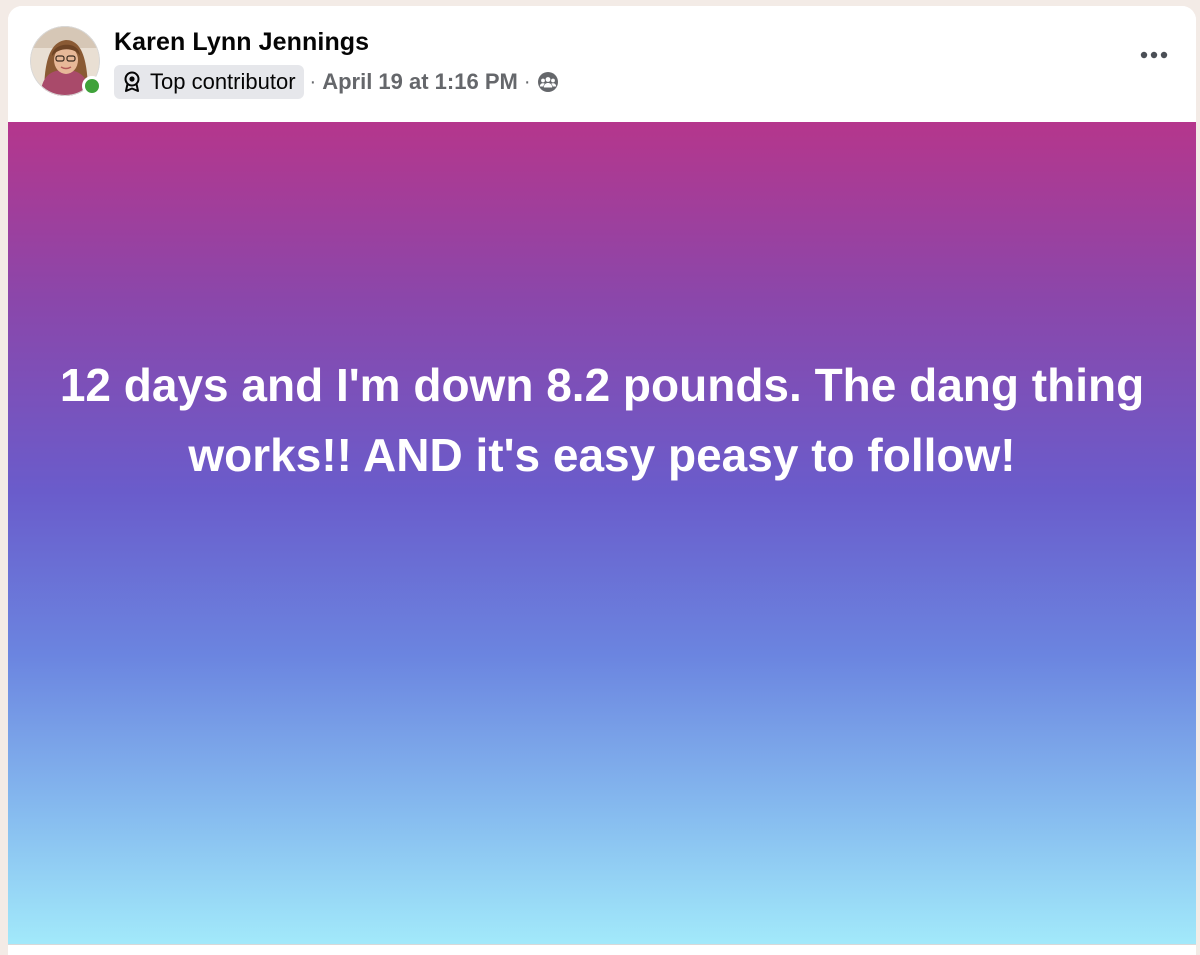 This screenshot has width=1200, height=955. What do you see at coordinates (602, 949) in the screenshot?
I see `post-footer-divider` at bounding box center [602, 949].